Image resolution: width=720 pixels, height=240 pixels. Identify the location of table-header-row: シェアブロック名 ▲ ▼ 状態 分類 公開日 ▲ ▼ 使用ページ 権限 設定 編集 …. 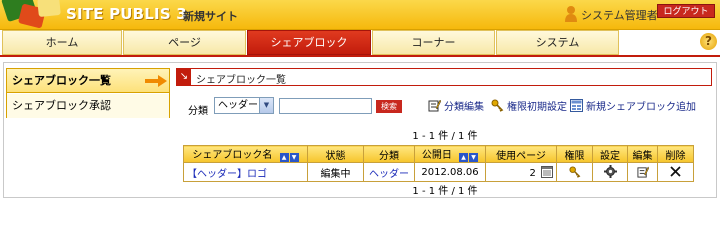
(438, 154).